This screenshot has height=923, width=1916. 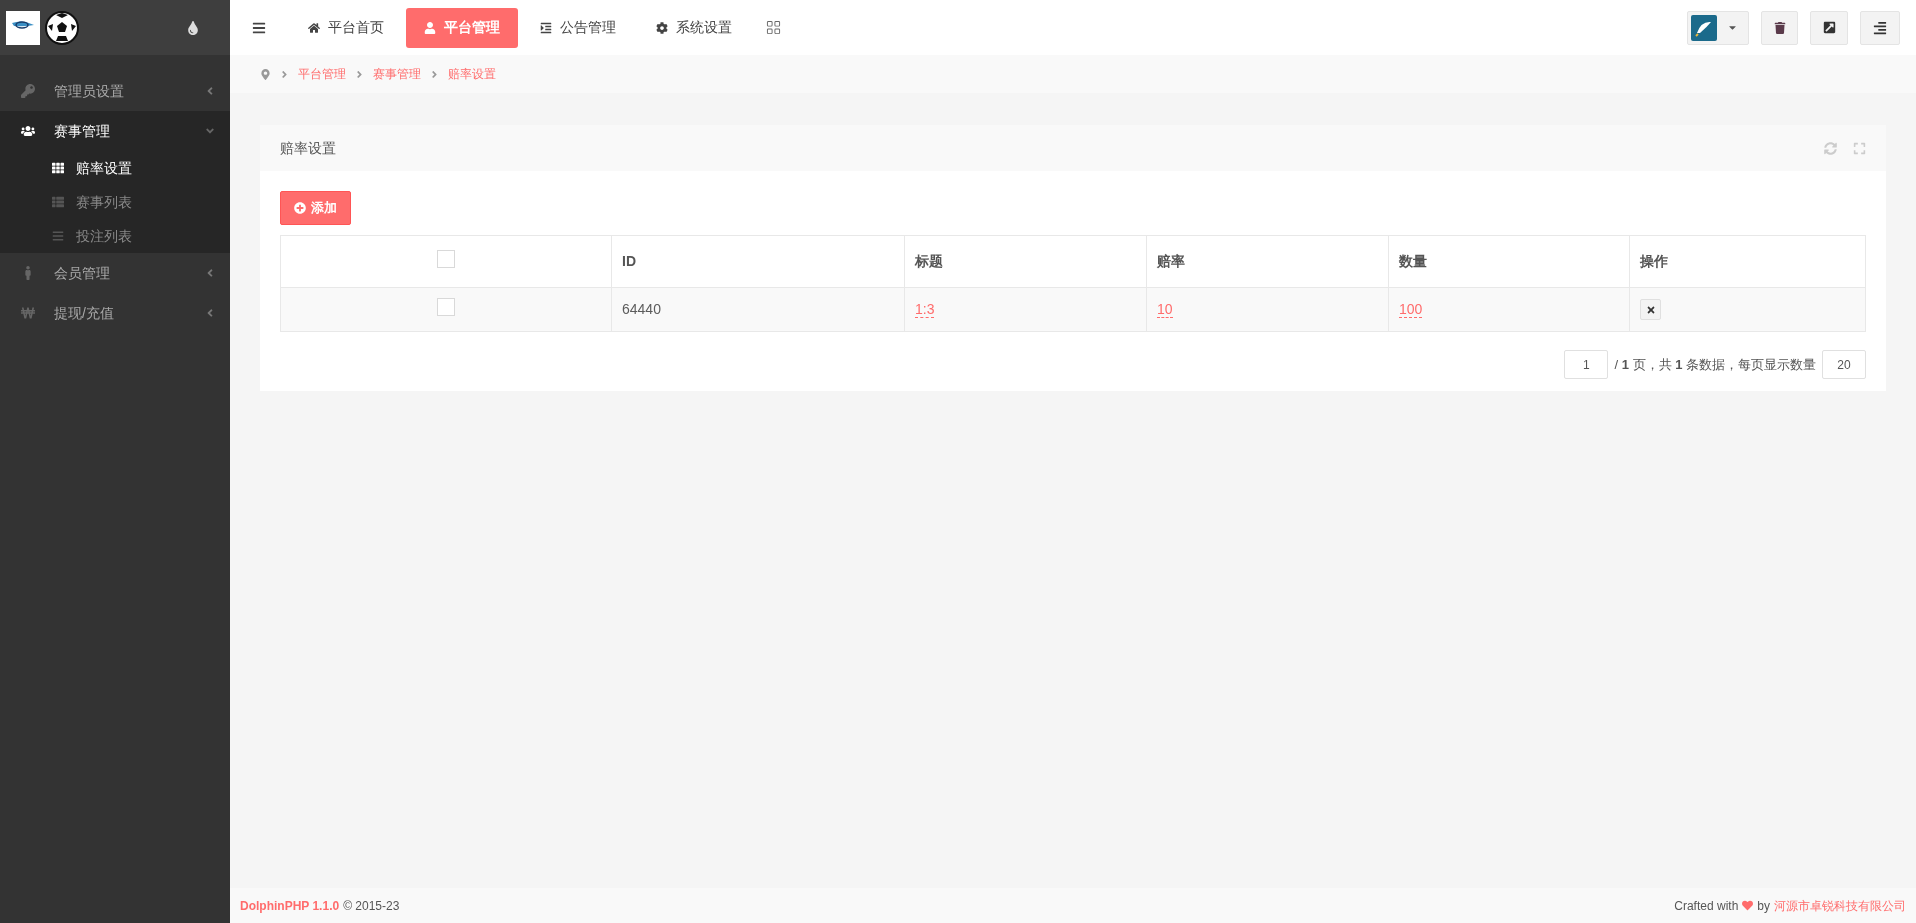 I want to click on by-text: by, so click(x=1763, y=906).